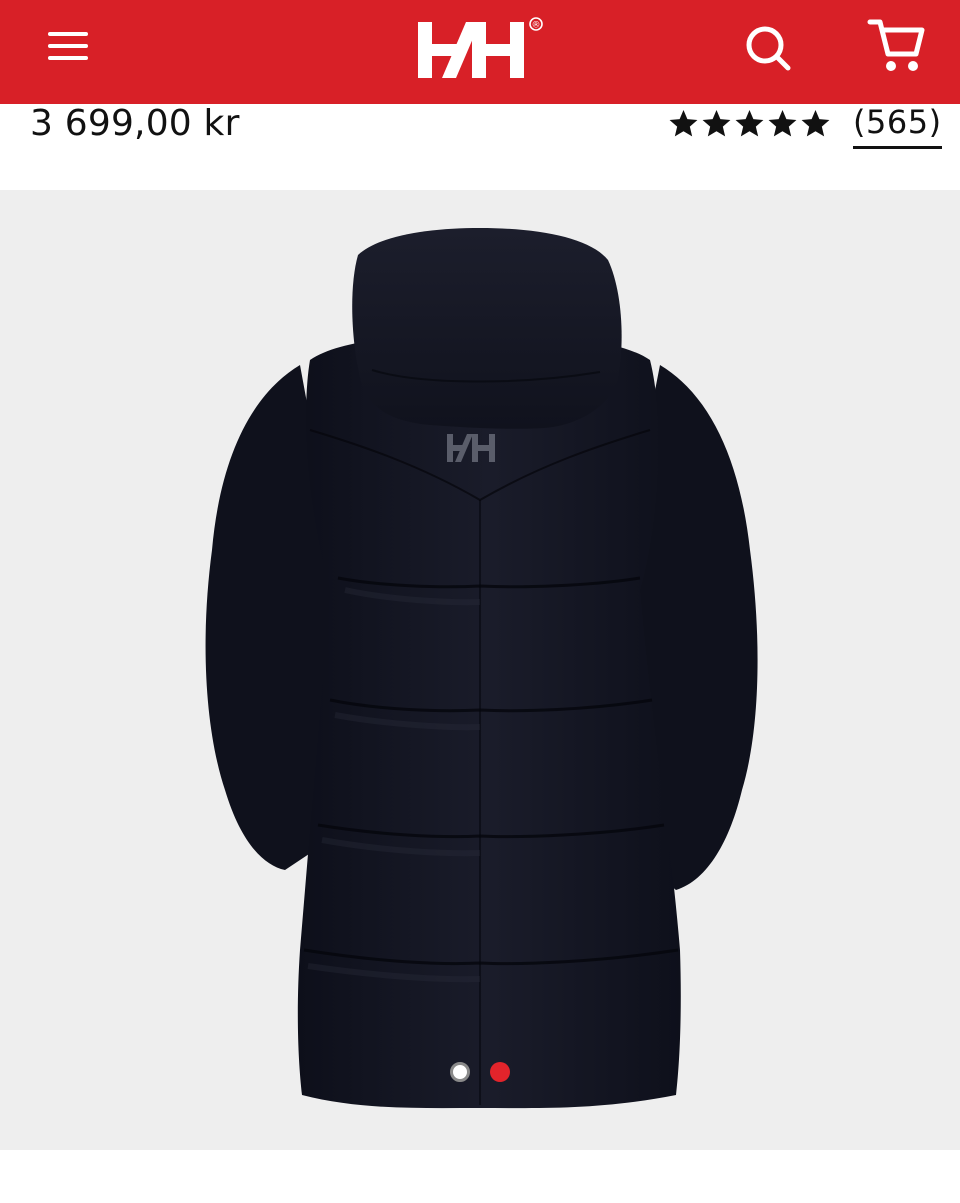 The image size is (960, 1203). I want to click on page-bottom-spacer, so click(480, 1176).